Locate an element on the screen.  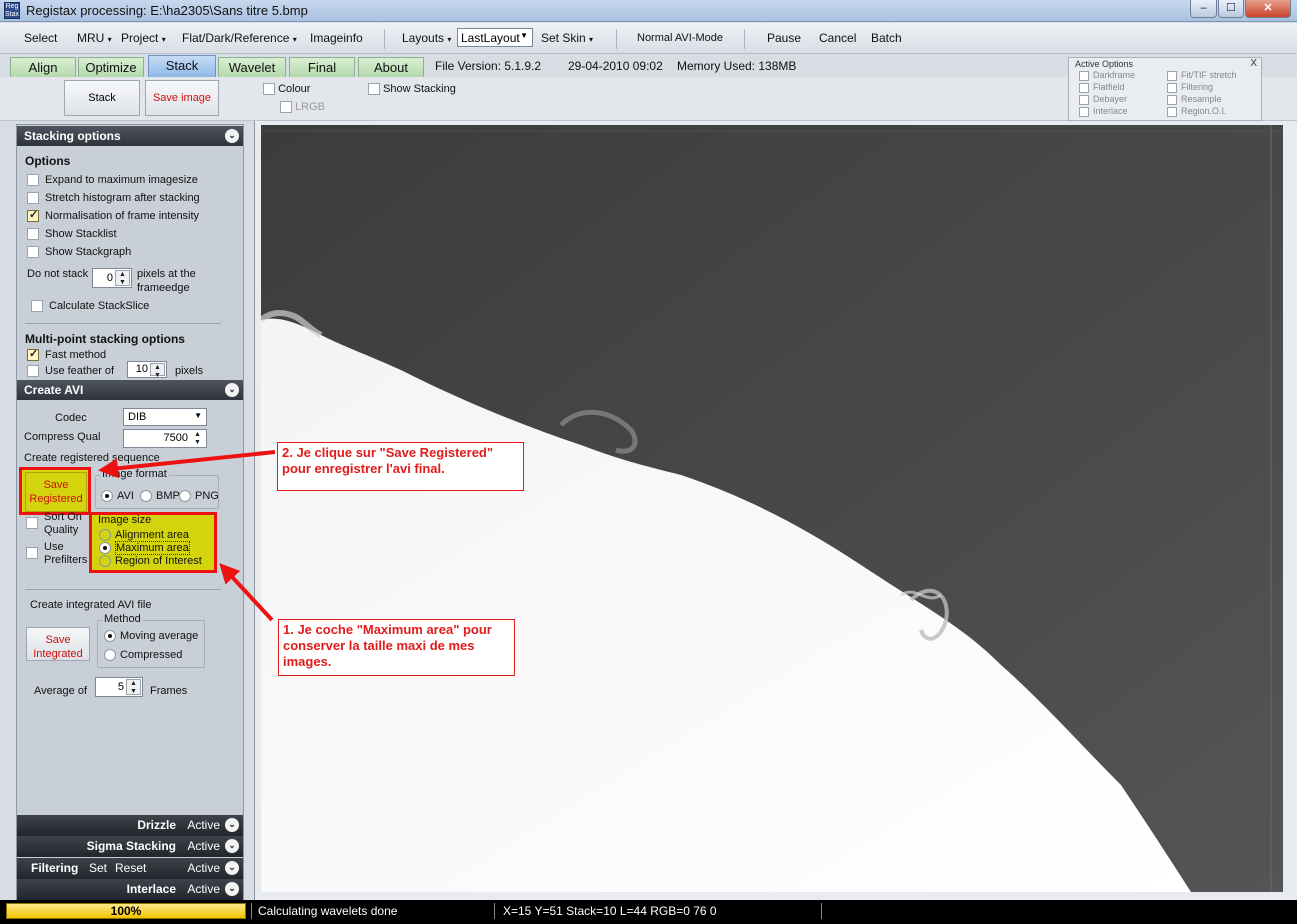
stack-button: Stack is located at coordinates (102, 98).